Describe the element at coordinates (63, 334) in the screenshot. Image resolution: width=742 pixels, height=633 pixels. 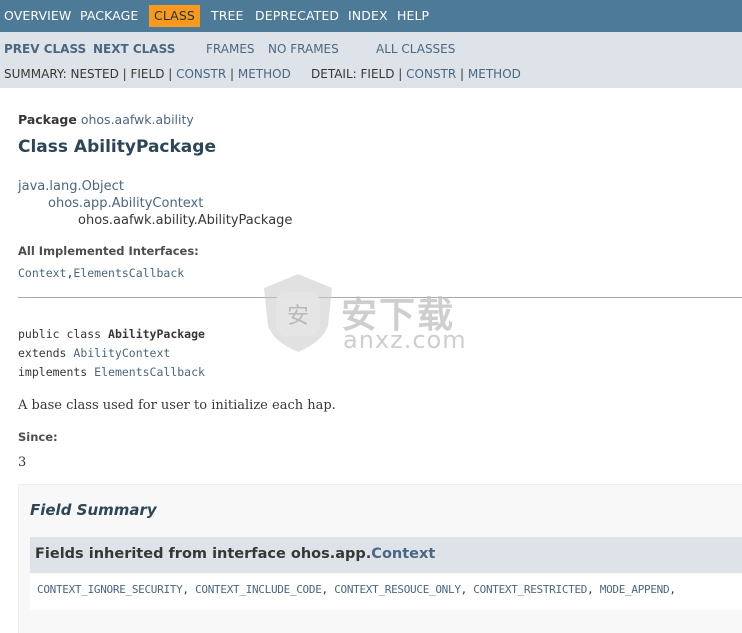
I see `decl-class-prefix: public class` at that location.